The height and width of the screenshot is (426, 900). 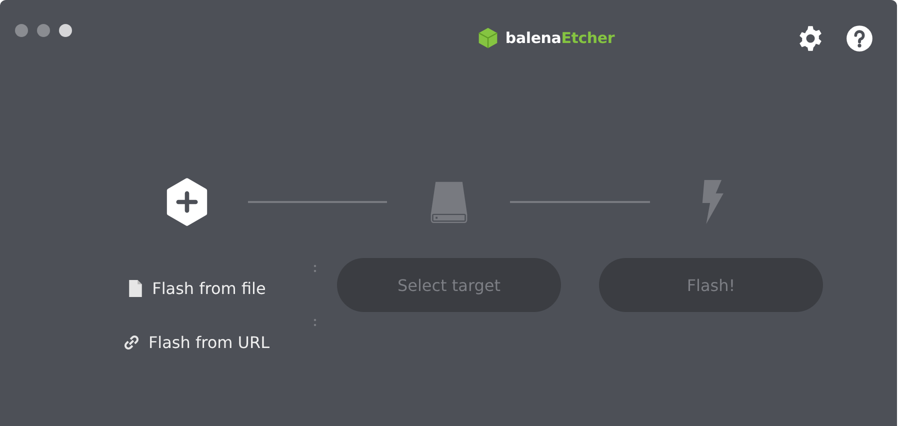 What do you see at coordinates (197, 288) in the screenshot?
I see `flash-from-file-button: Flash from file` at bounding box center [197, 288].